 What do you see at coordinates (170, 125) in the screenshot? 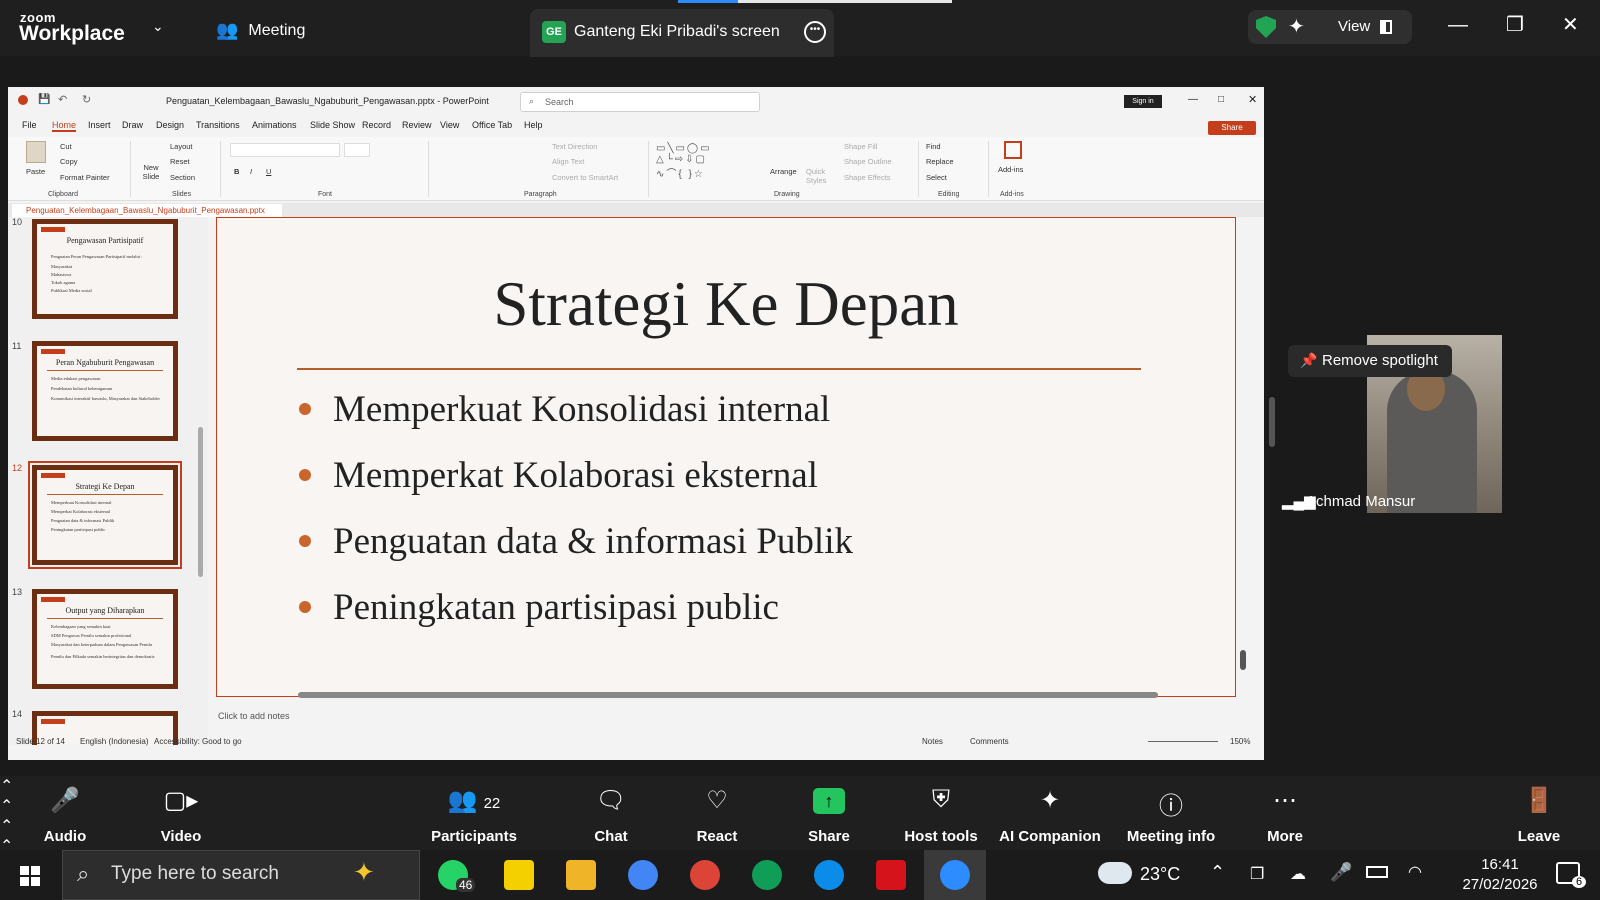
I see `menu-design: Design` at bounding box center [170, 125].